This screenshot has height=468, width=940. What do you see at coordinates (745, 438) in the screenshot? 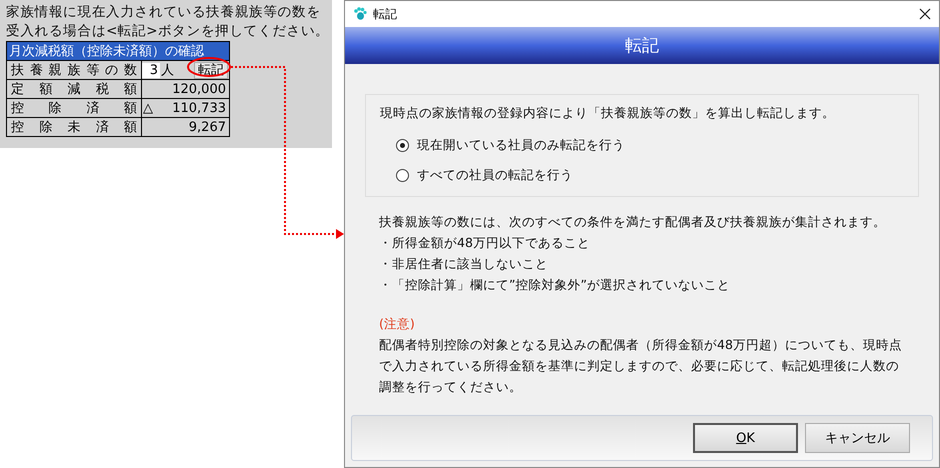
I see `ok-button: OK` at bounding box center [745, 438].